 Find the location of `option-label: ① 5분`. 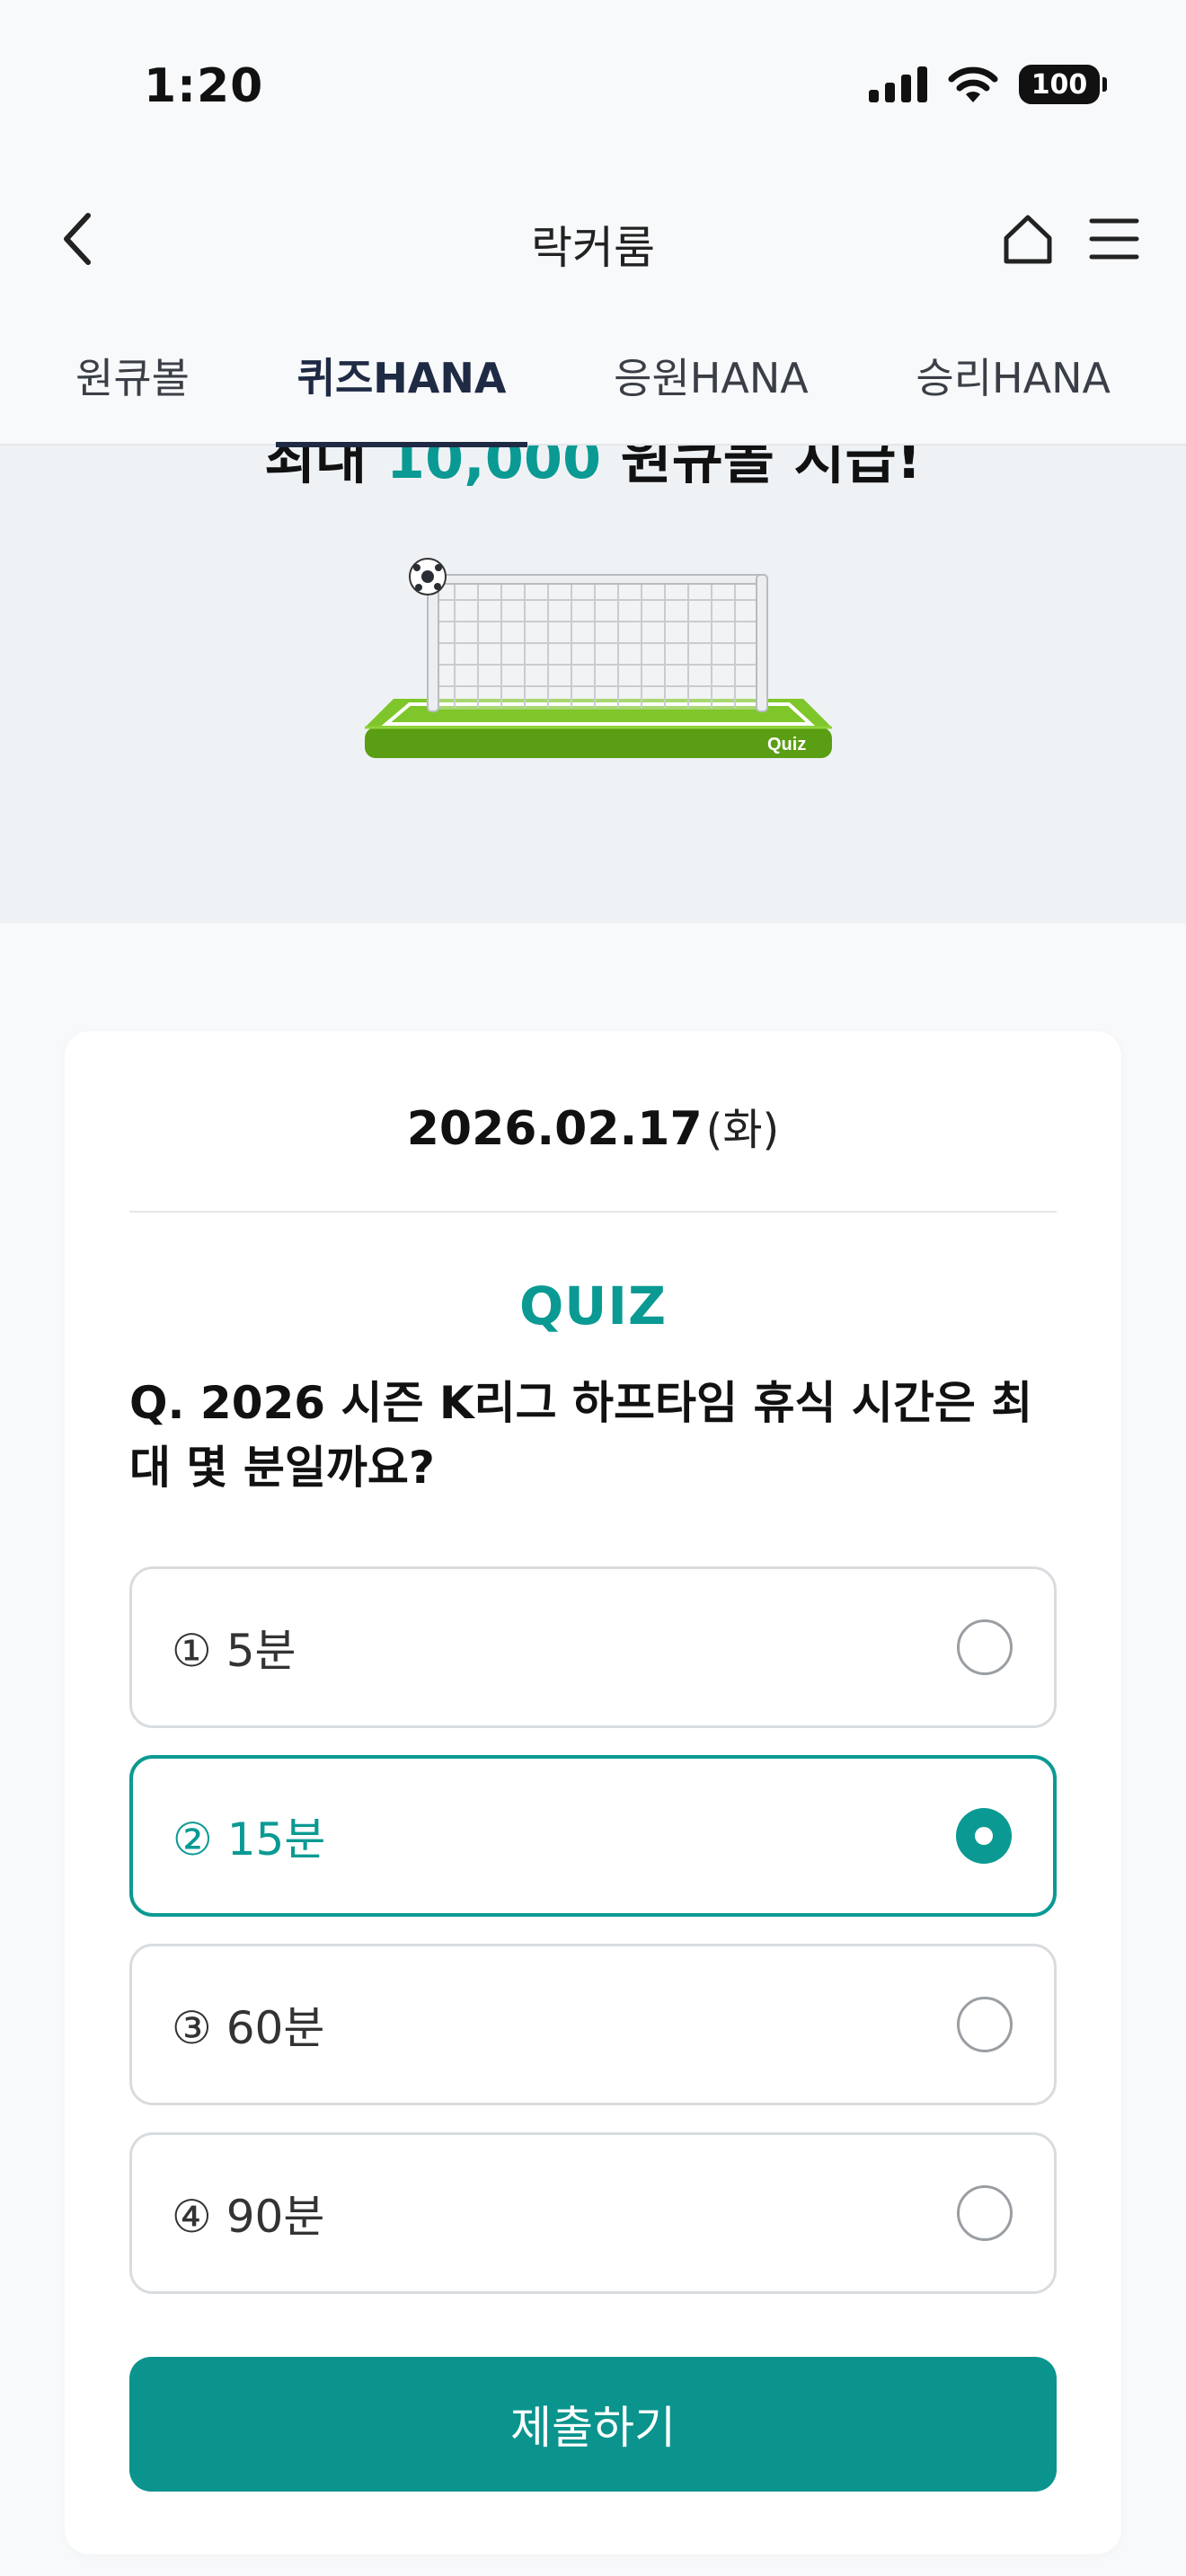

option-label: ① 5분 is located at coordinates (234, 1651).